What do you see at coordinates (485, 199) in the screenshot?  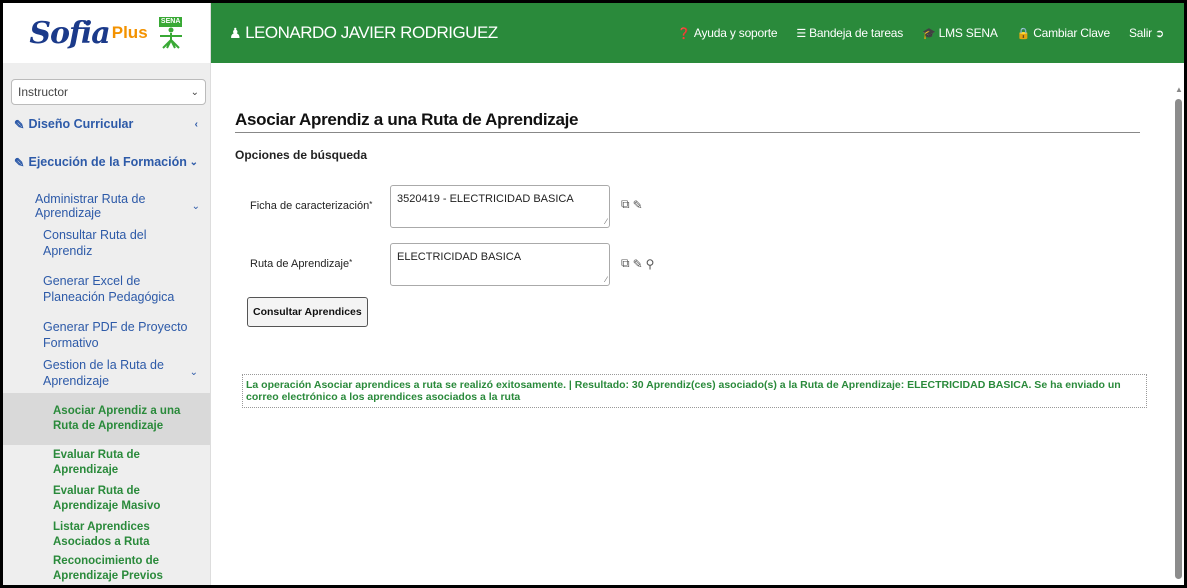 I see `ficha-field-value: 3520419 - ELECTRICIDAD BASICA` at bounding box center [485, 199].